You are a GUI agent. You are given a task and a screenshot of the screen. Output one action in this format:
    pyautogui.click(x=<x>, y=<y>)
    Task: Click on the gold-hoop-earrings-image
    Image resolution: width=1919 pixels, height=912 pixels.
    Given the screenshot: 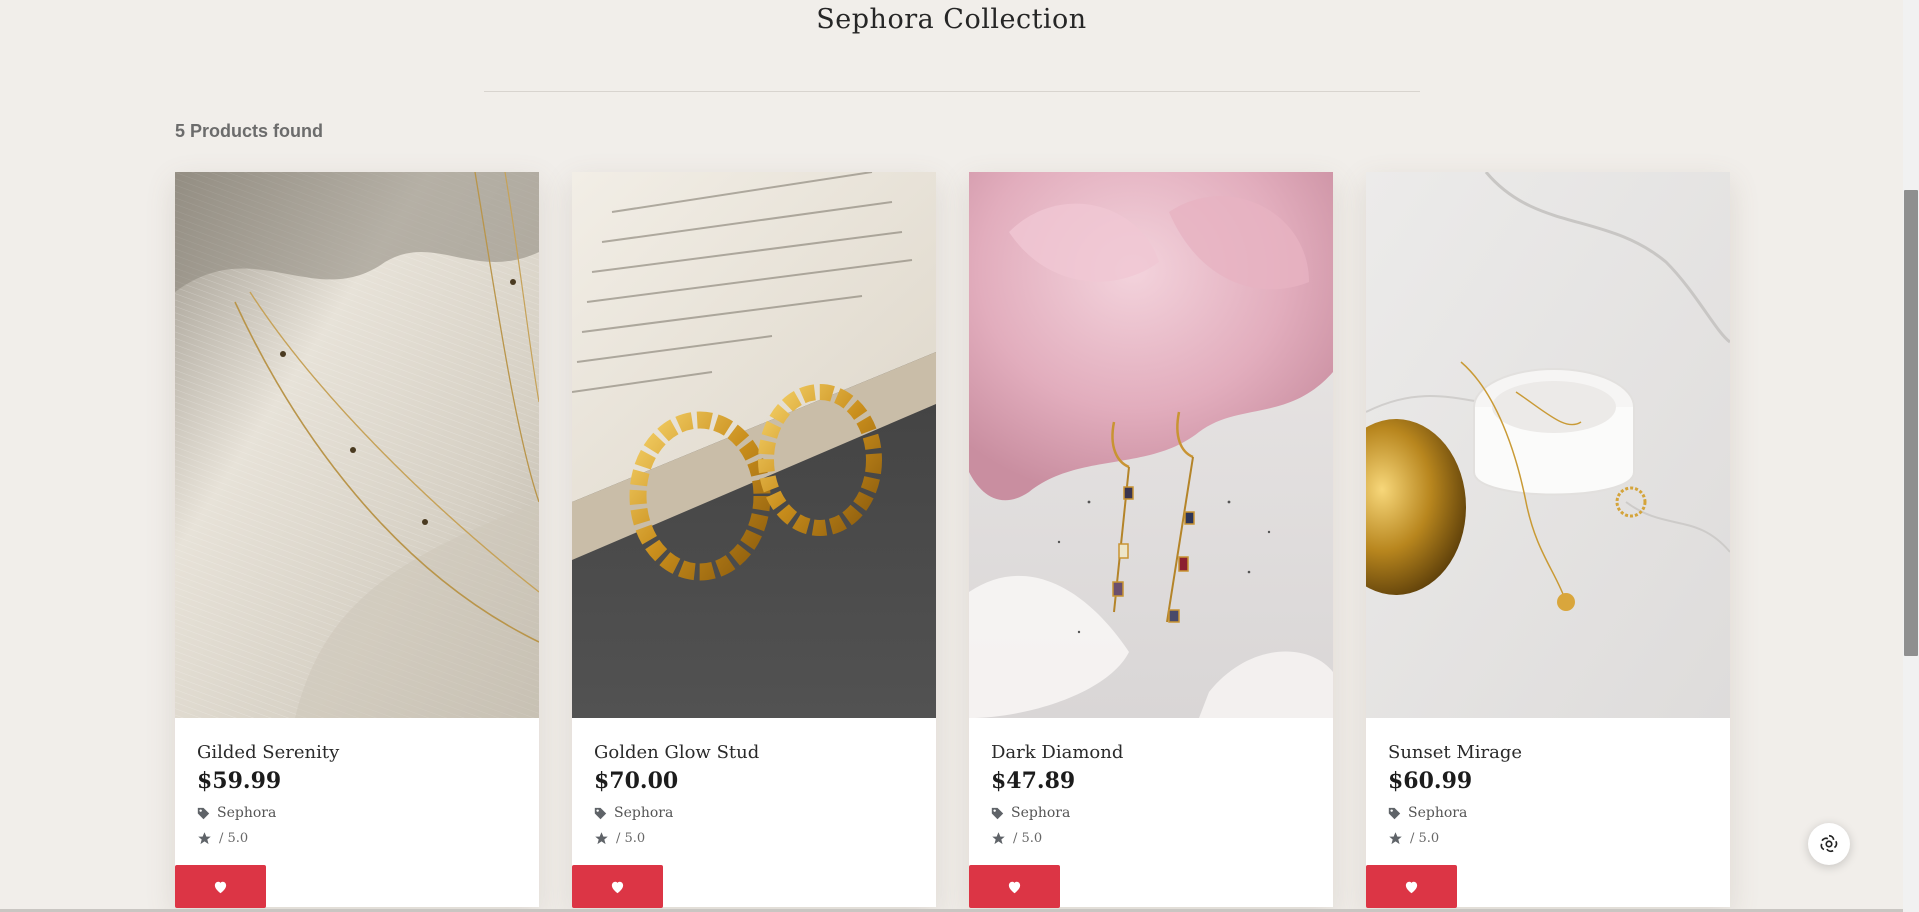 What is the action you would take?
    pyautogui.click(x=754, y=445)
    